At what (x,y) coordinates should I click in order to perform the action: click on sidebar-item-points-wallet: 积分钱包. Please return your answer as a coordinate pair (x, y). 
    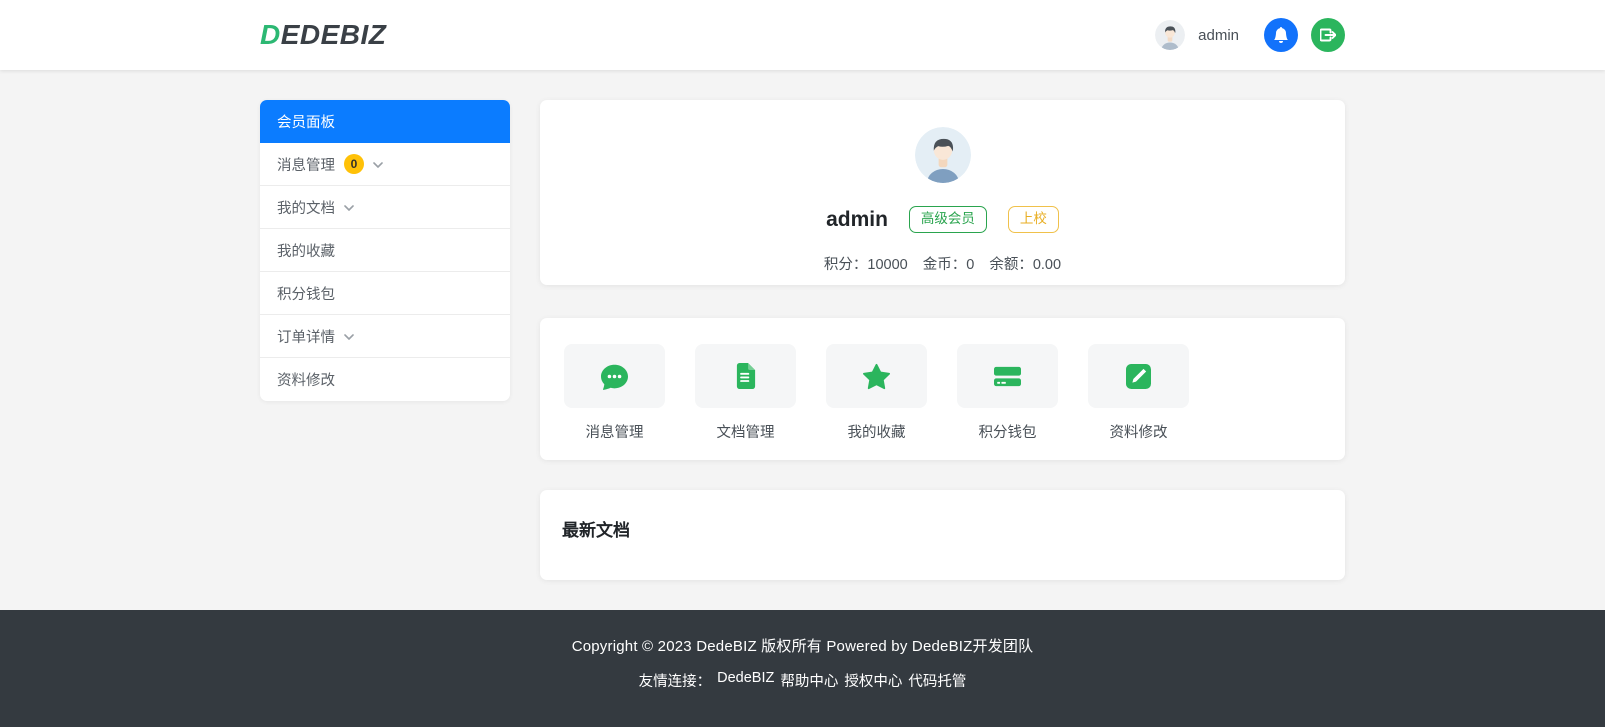
    Looking at the image, I should click on (385, 293).